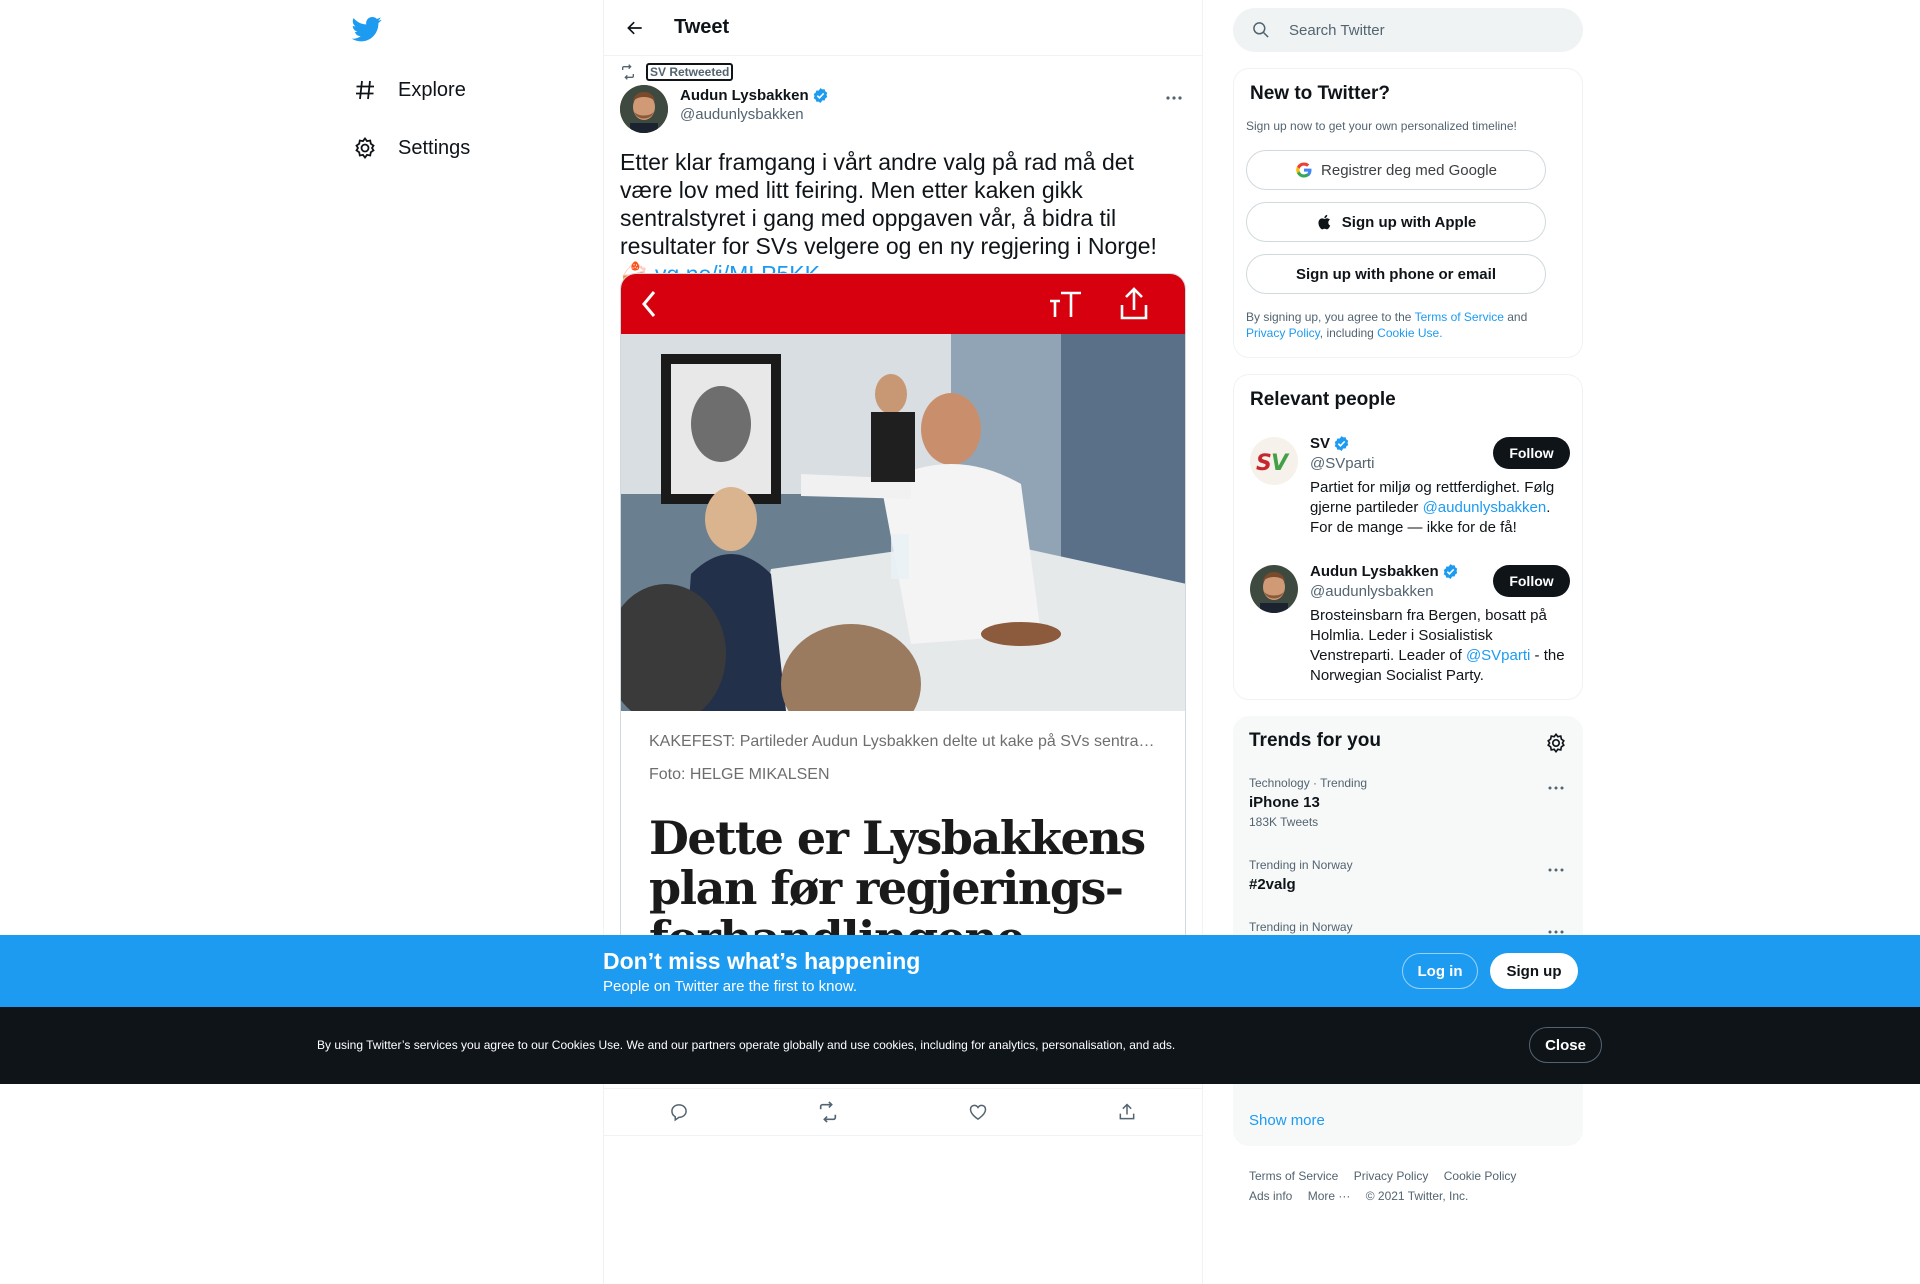 The image size is (1920, 1284). Describe the element at coordinates (762, 961) in the screenshot. I see `signup-banner-title: Don’t miss what’s happening` at that location.